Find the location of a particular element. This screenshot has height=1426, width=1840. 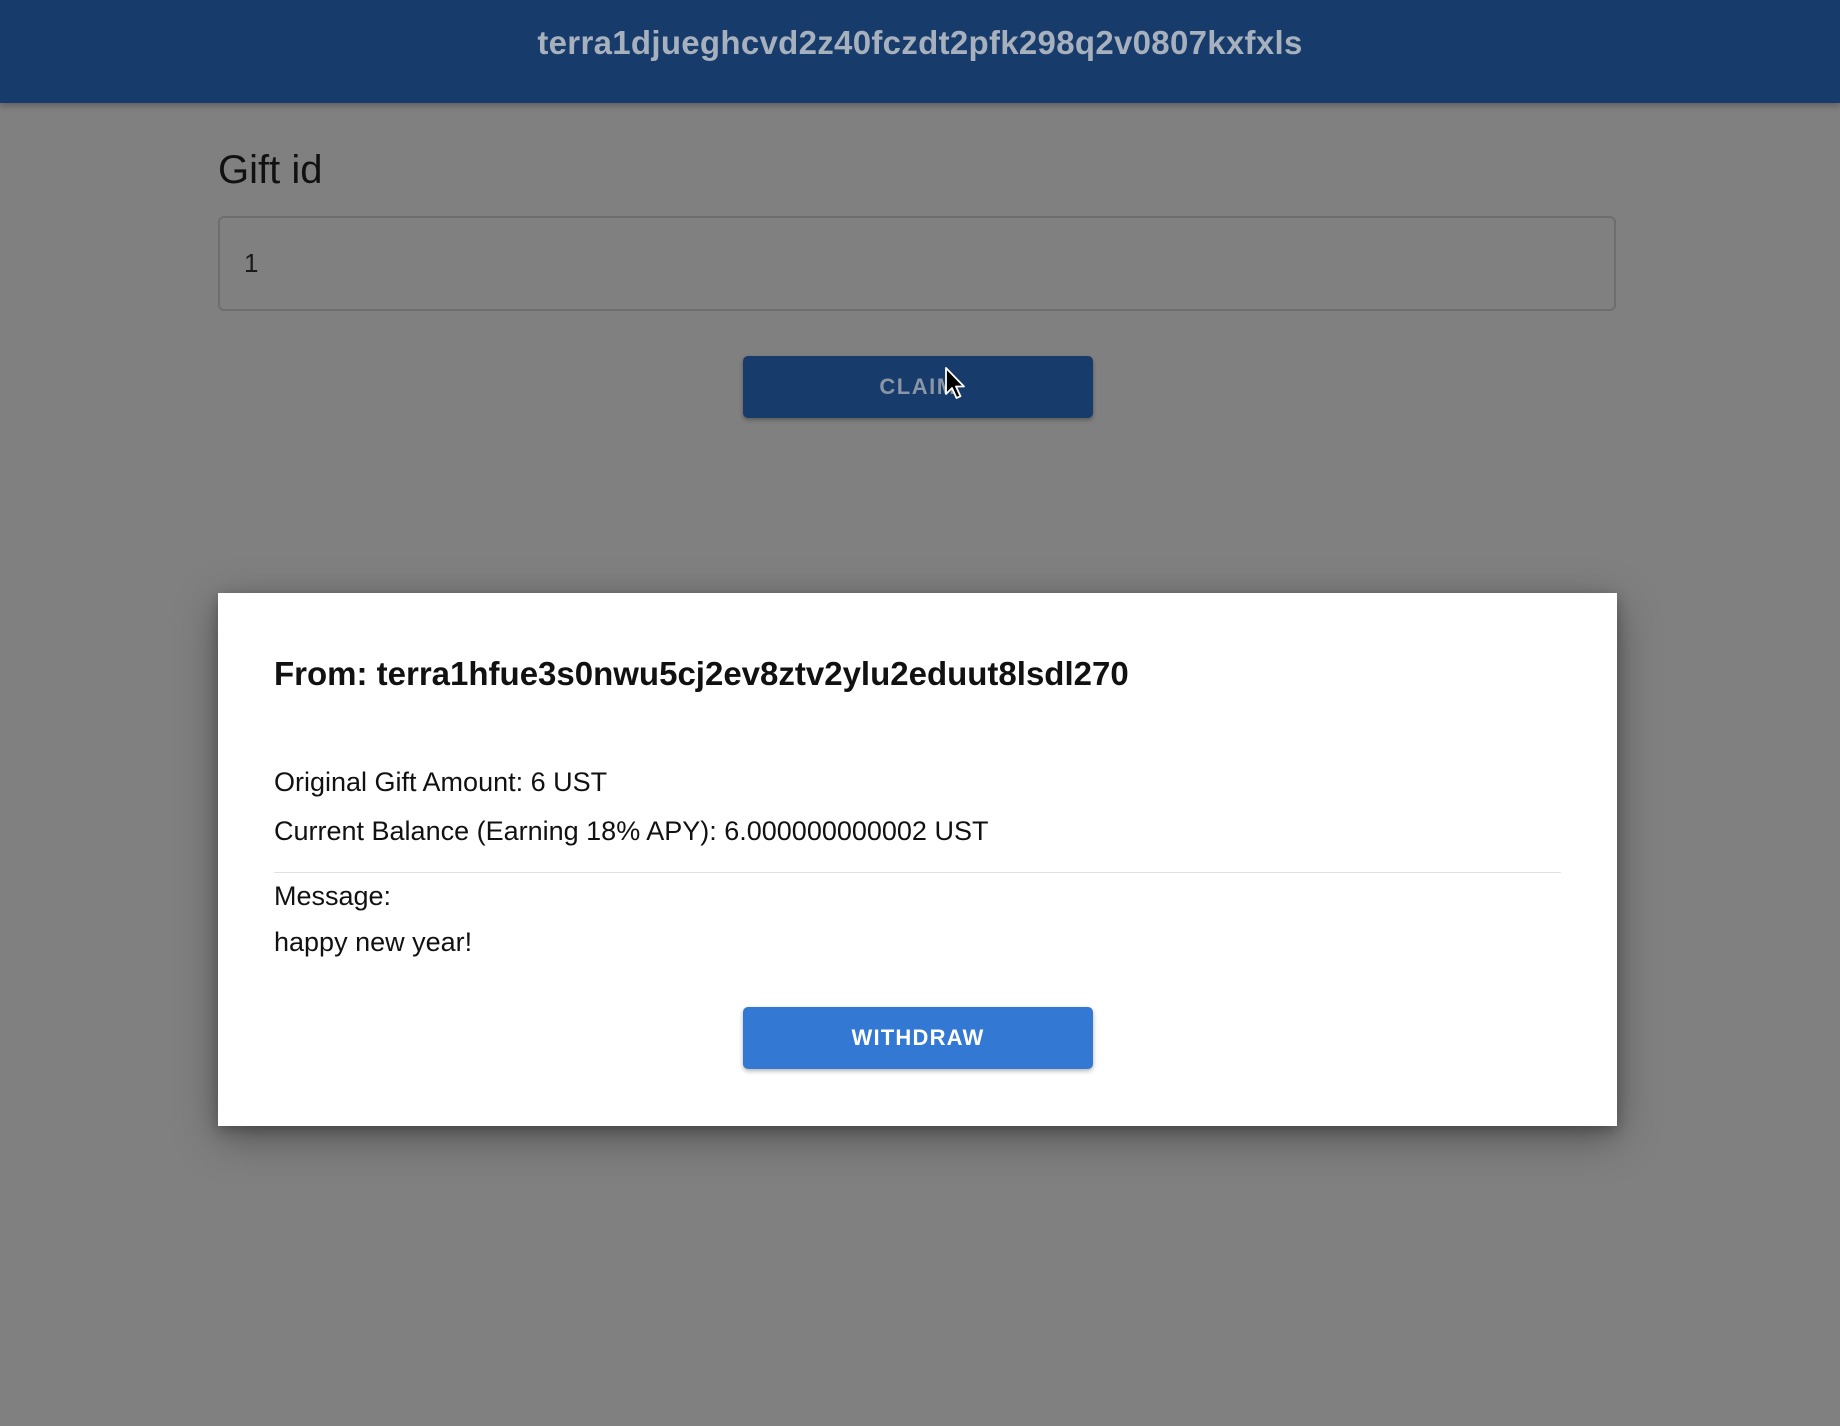

claim-button: CLAIM is located at coordinates (918, 387).